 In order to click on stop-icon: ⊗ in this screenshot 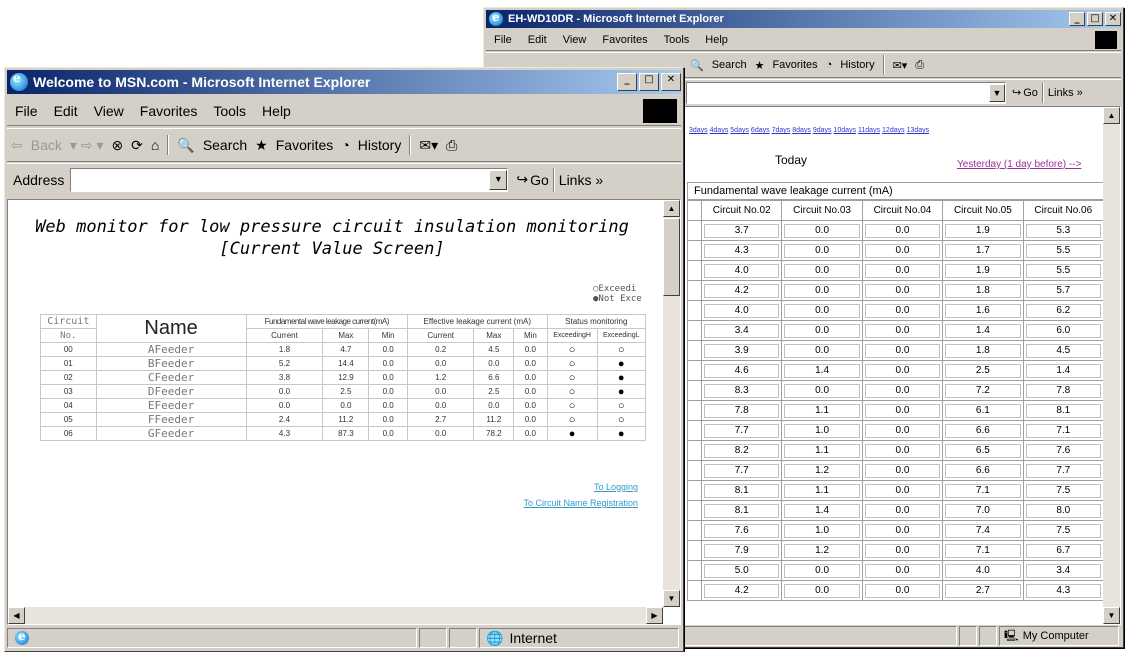, I will do `click(117, 145)`.